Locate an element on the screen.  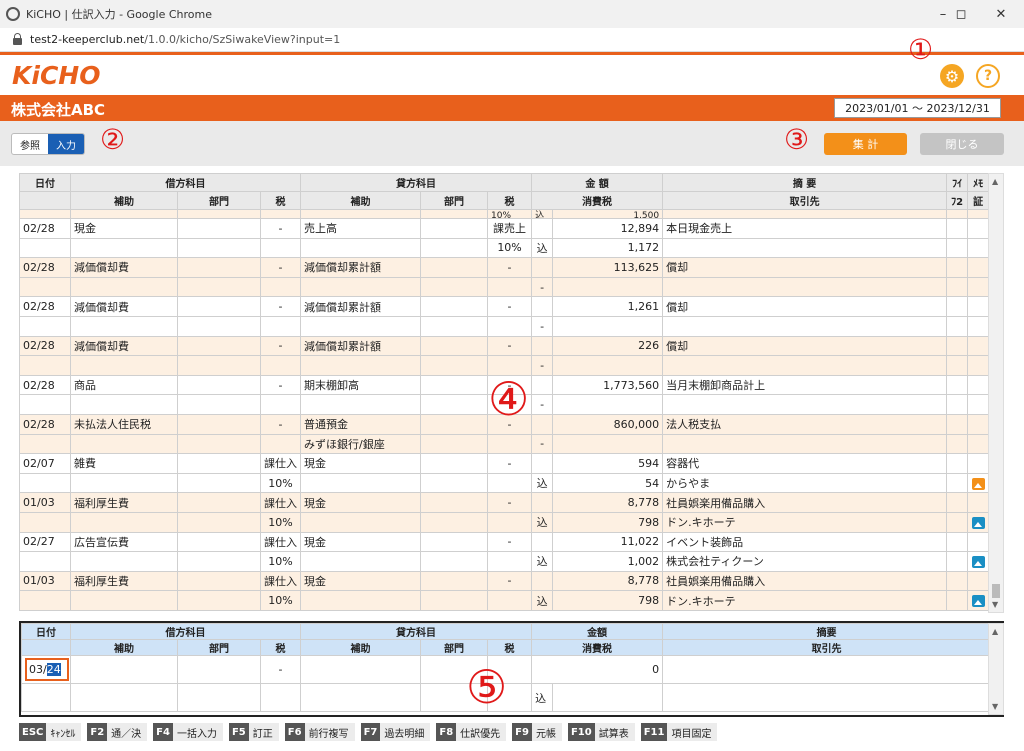
tax-amount-input is located at coordinates (608, 697).